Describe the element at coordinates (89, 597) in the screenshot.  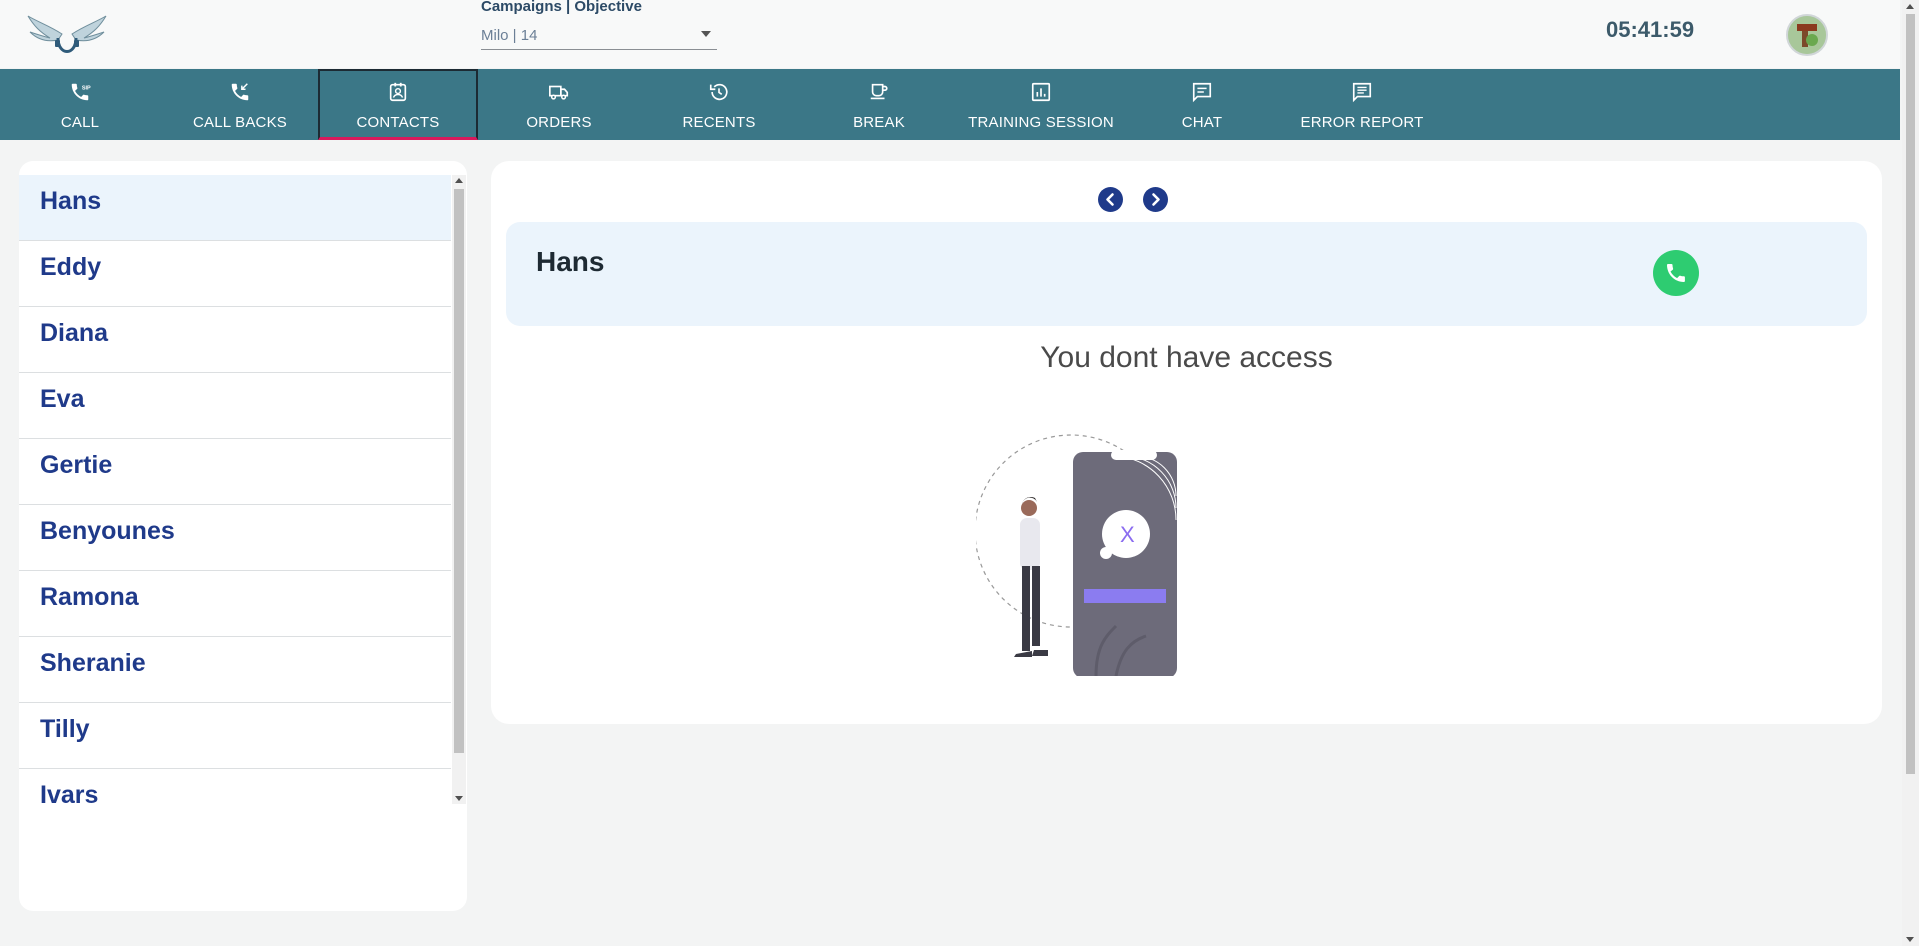
I see `contact-name: Ramona` at that location.